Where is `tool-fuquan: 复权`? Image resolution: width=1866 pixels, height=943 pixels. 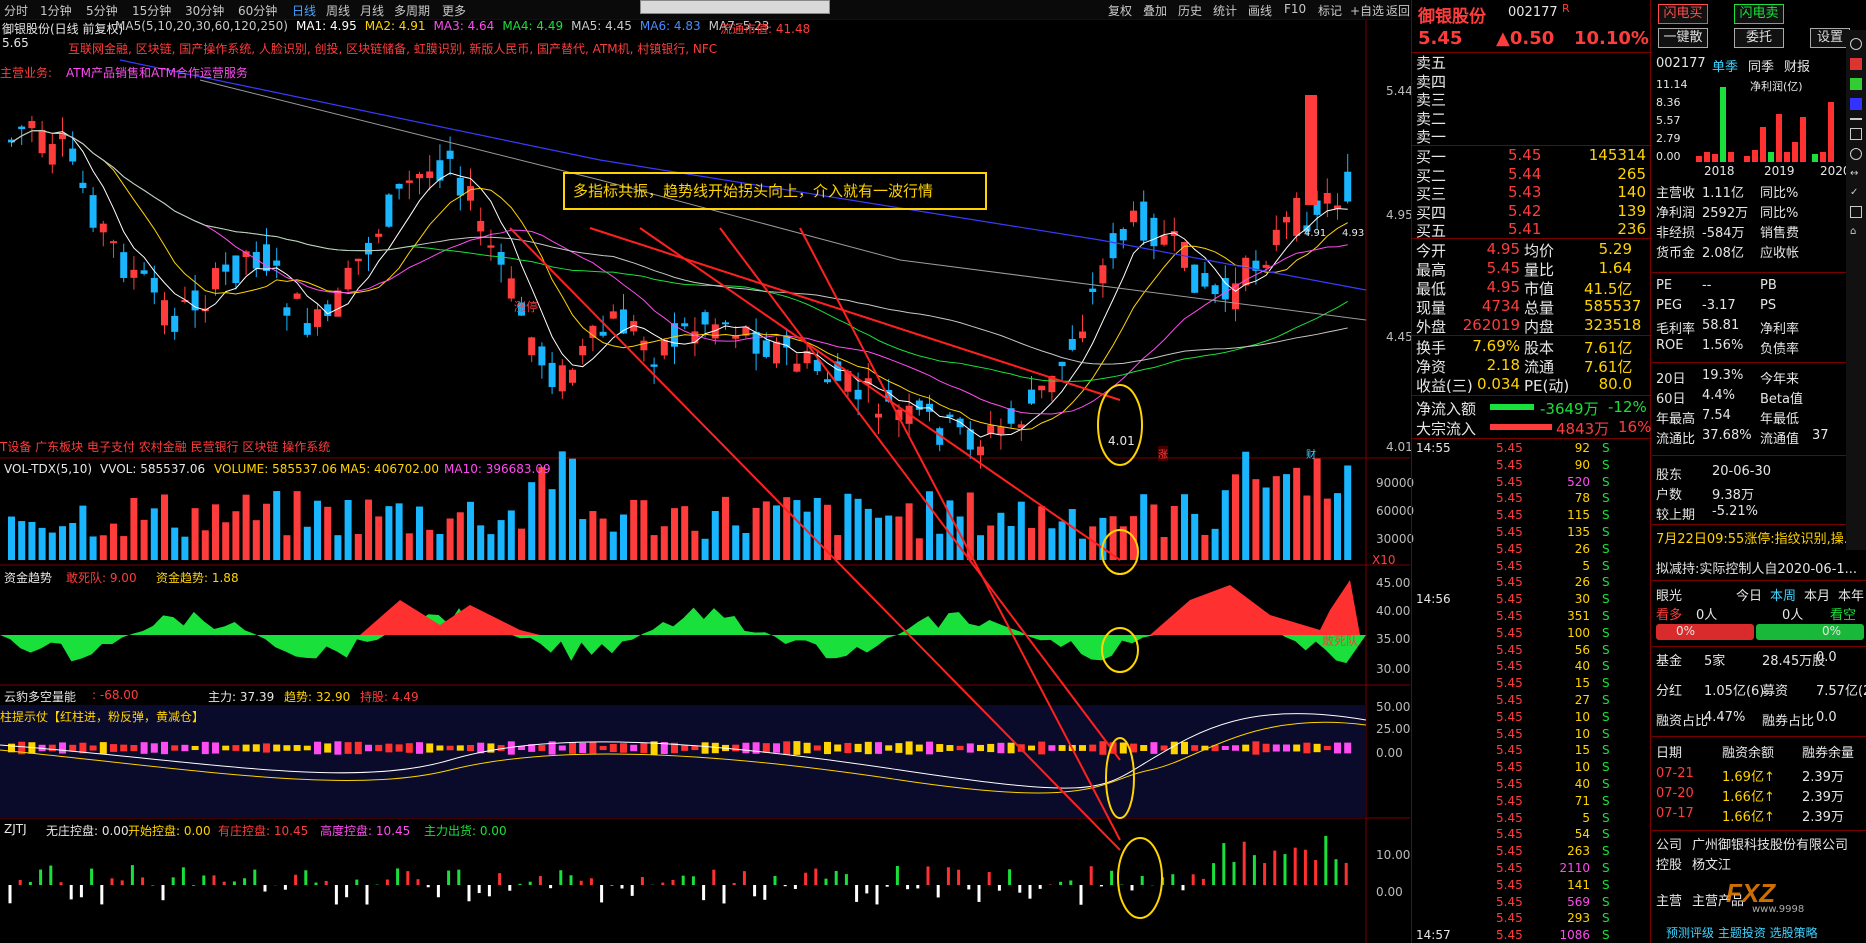 tool-fuquan: 复权 is located at coordinates (1120, 10).